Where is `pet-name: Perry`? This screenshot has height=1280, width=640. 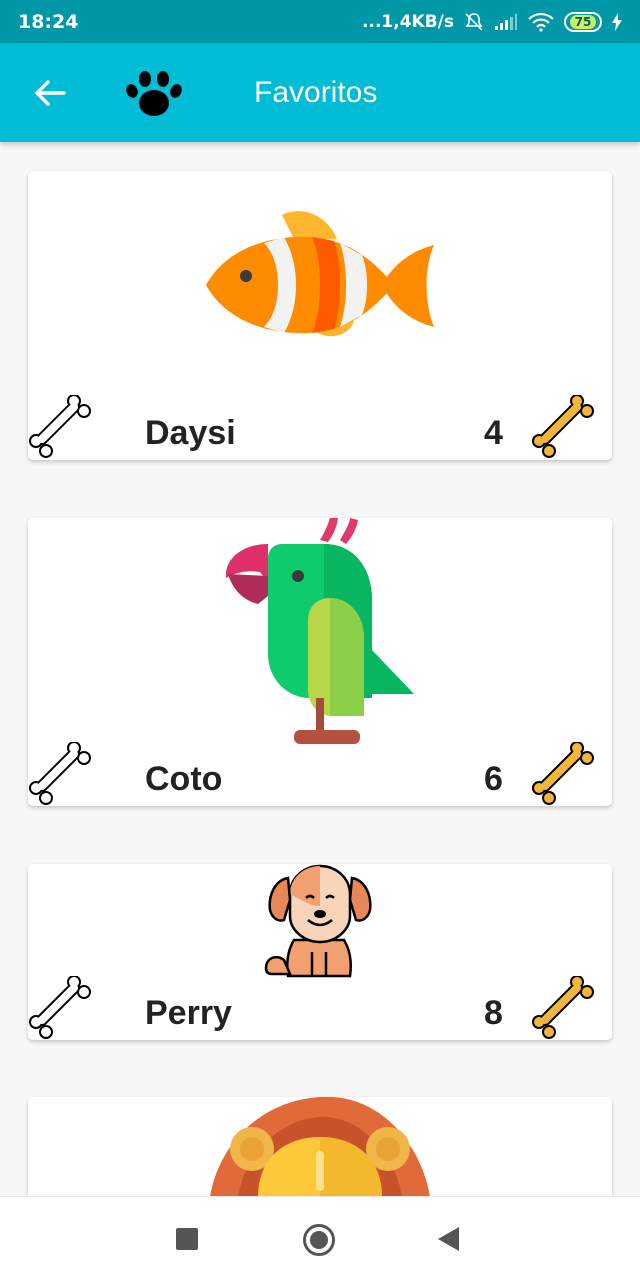
pet-name: Perry is located at coordinates (188, 1013).